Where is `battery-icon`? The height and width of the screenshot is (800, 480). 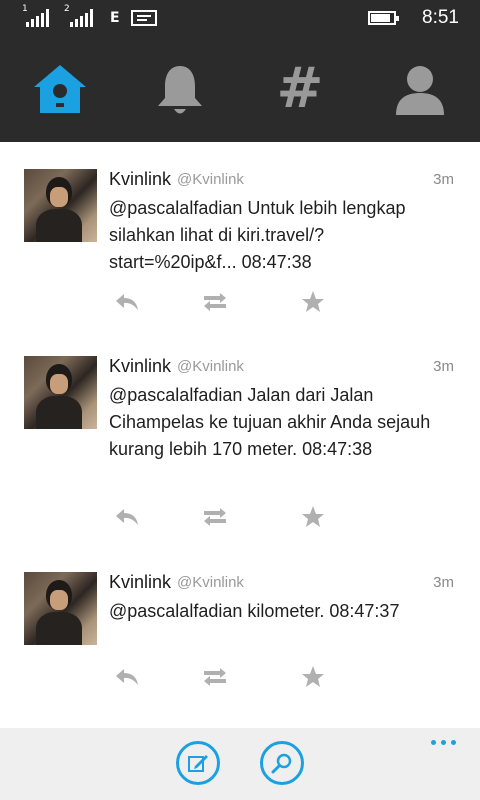 battery-icon is located at coordinates (383, 18).